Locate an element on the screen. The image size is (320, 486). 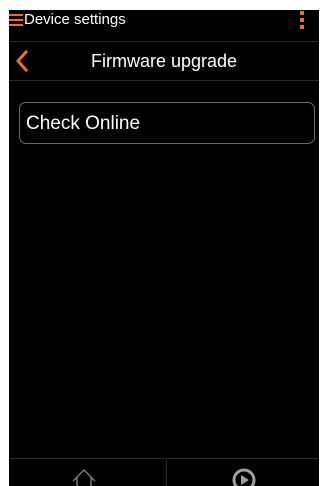
nav-play-button is located at coordinates (244, 476).